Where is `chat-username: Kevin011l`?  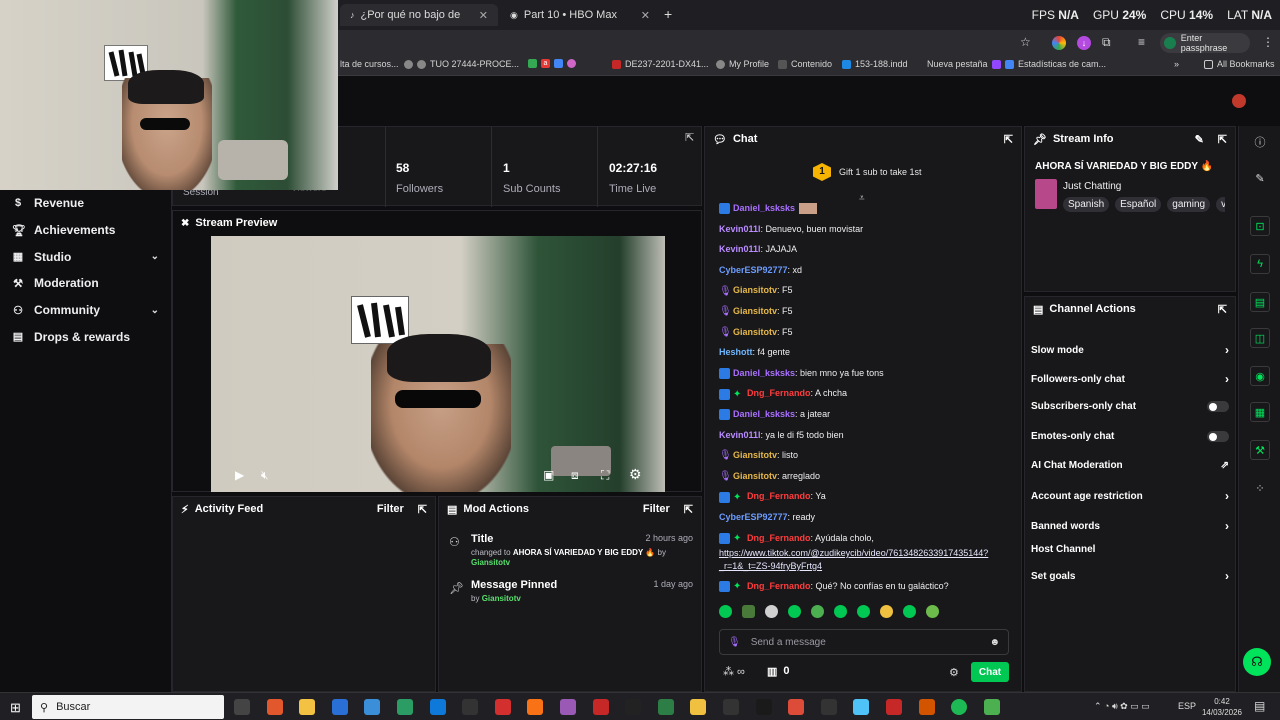
chat-username: Kevin011l is located at coordinates (740, 435).